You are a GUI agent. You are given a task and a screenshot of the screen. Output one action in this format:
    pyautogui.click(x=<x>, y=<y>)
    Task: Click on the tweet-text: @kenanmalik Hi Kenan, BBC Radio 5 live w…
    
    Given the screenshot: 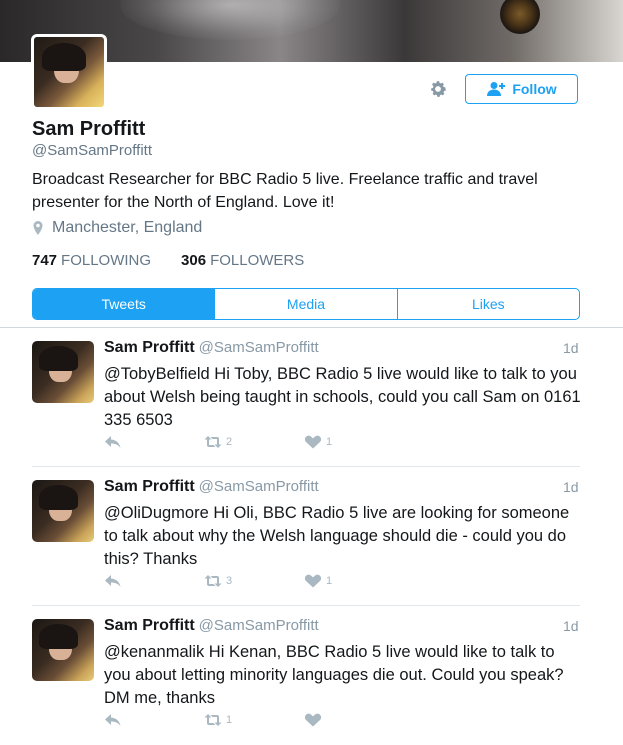 What is the action you would take?
    pyautogui.click(x=334, y=675)
    